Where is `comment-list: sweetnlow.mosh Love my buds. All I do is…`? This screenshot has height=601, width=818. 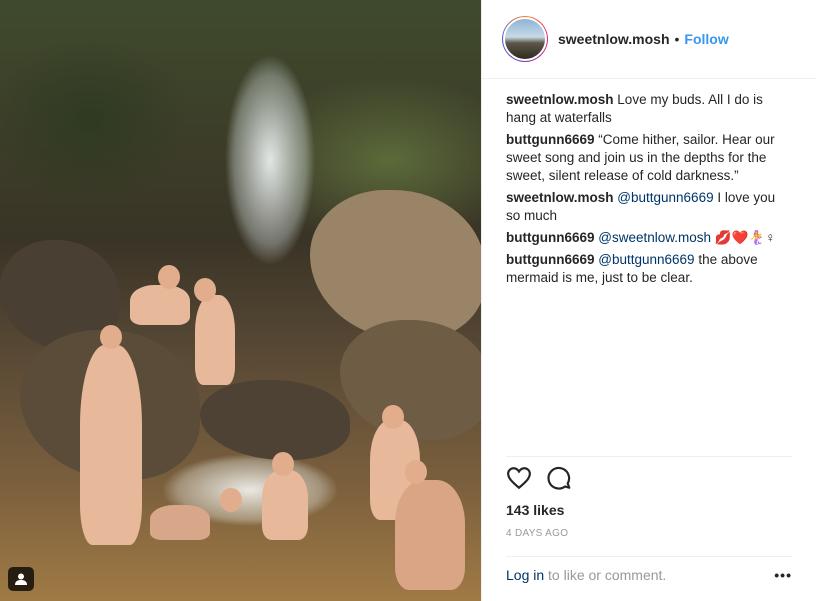 comment-list: sweetnlow.mosh Love my buds. All I do is… is located at coordinates (649, 183).